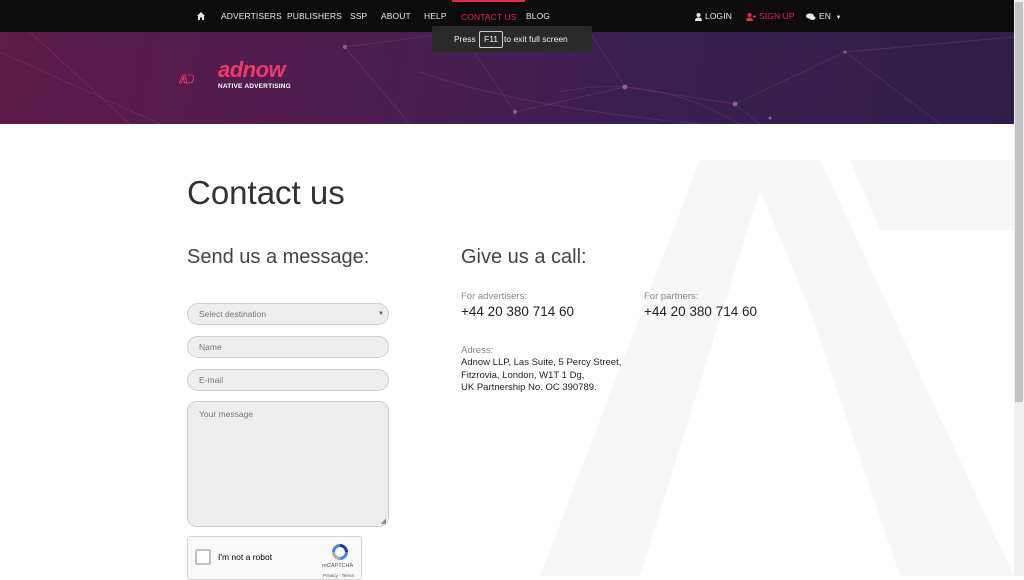 This screenshot has width=1024, height=580. What do you see at coordinates (233, 314) in the screenshot?
I see `destination-select-value: Select destination` at bounding box center [233, 314].